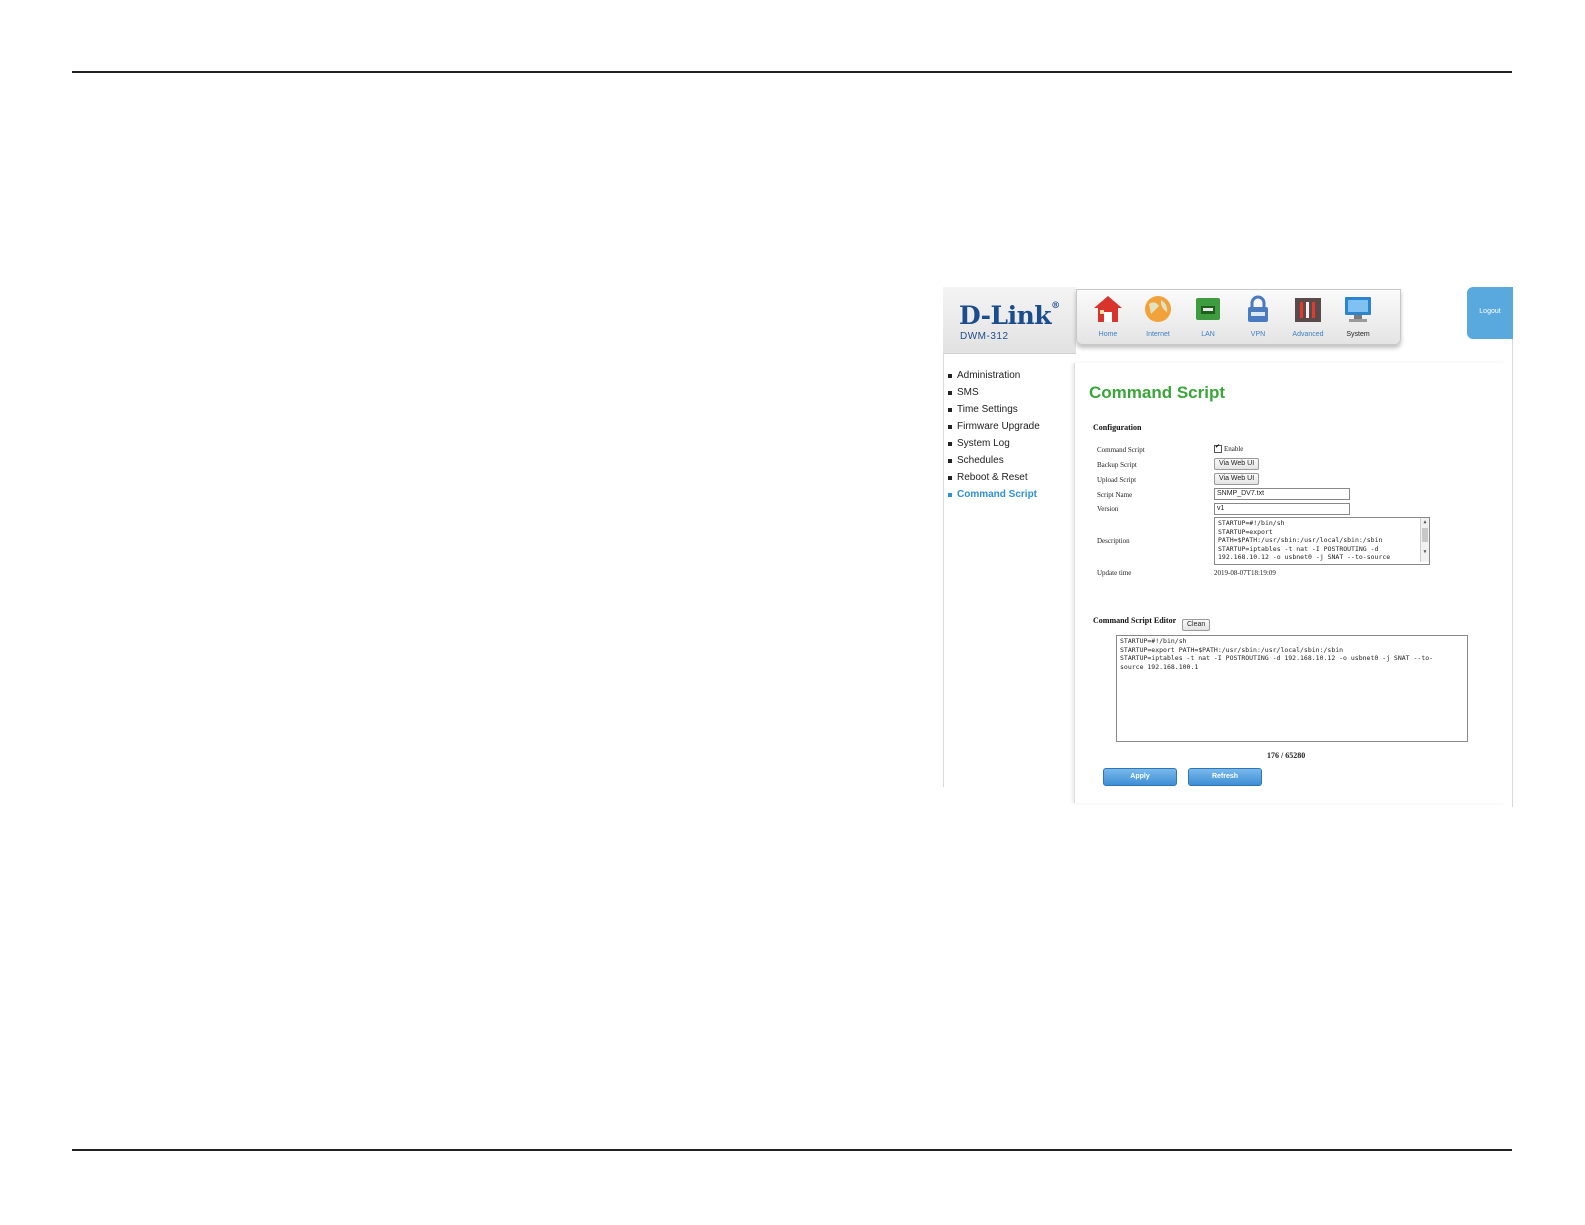 This screenshot has height=1225, width=1585. I want to click on ui-right-border, so click(1512, 547).